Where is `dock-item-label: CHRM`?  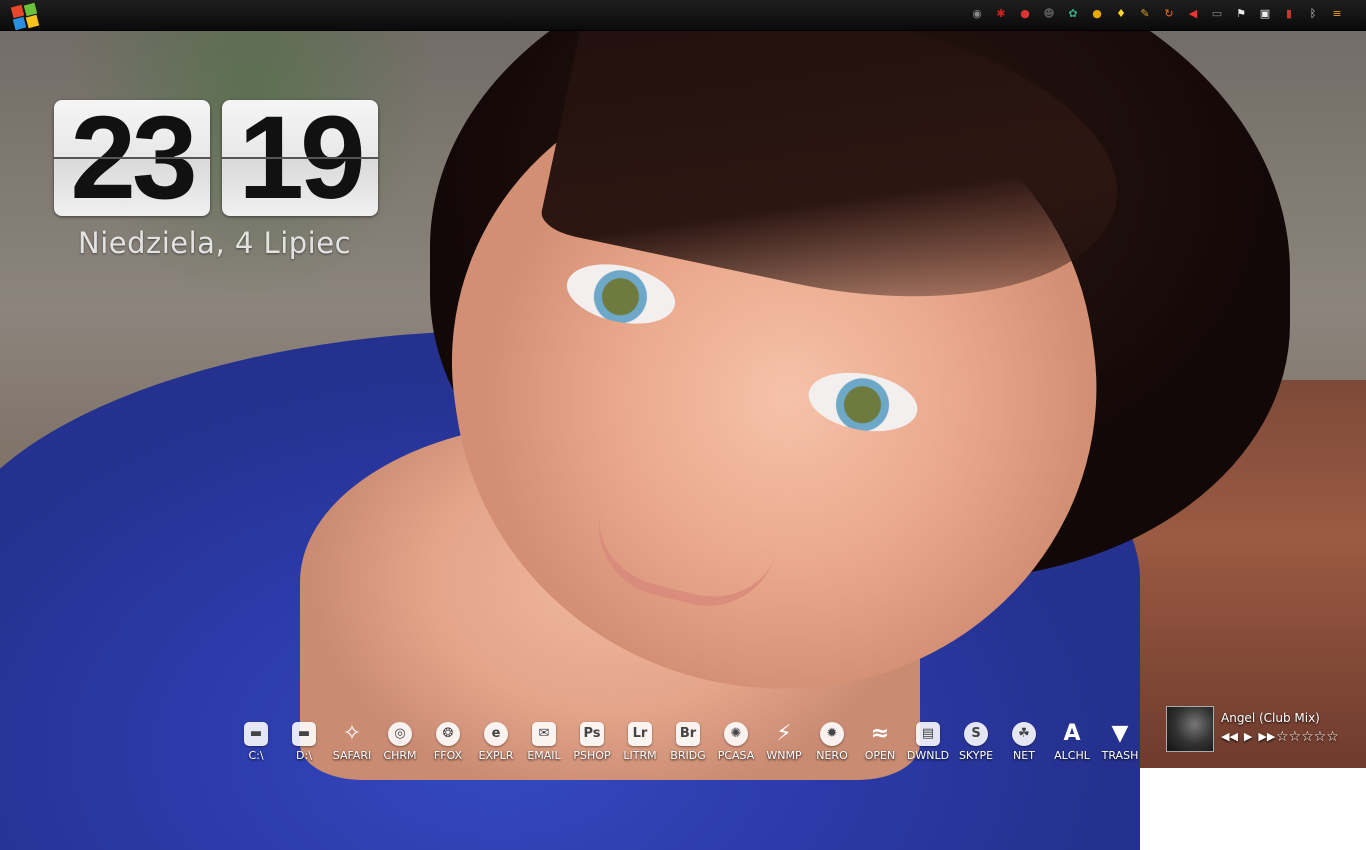
dock-item-label: CHRM is located at coordinates (400, 755).